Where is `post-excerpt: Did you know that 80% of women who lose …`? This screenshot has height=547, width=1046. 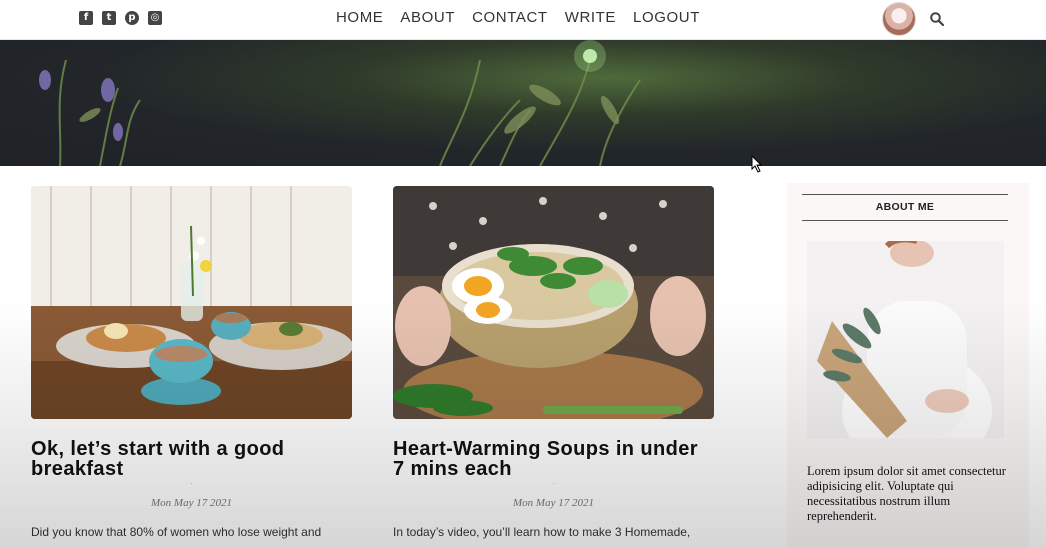 post-excerpt: Did you know that 80% of women who lose … is located at coordinates (176, 532).